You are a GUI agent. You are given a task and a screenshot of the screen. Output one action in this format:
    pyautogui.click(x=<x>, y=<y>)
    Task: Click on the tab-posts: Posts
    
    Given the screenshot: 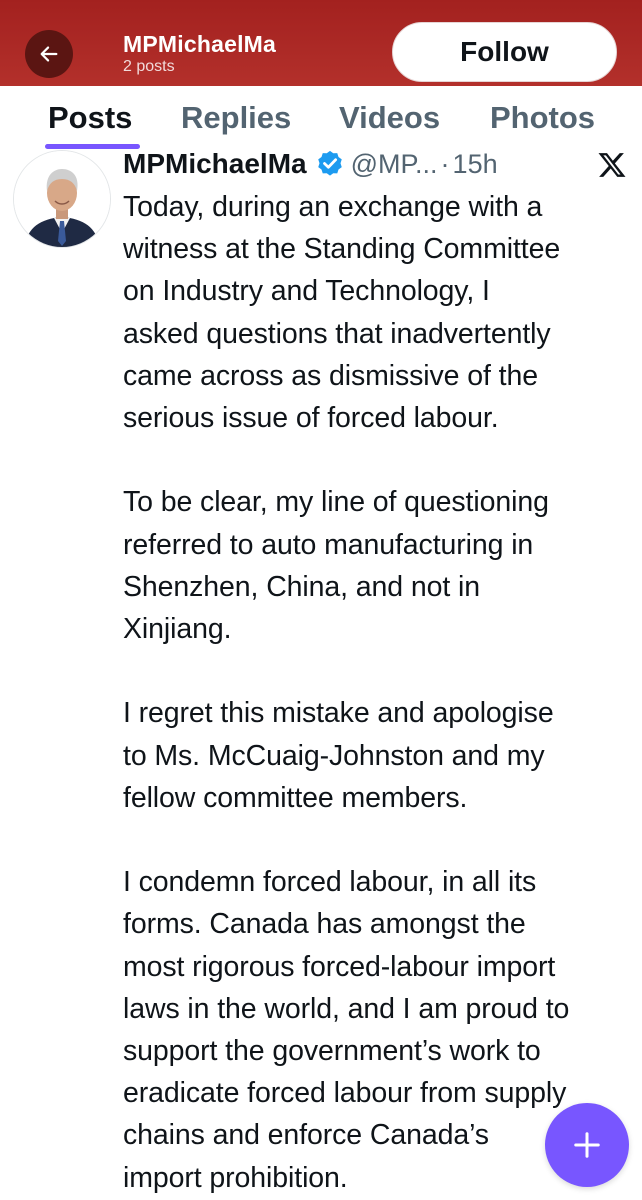 What is the action you would take?
    pyautogui.click(x=90, y=118)
    